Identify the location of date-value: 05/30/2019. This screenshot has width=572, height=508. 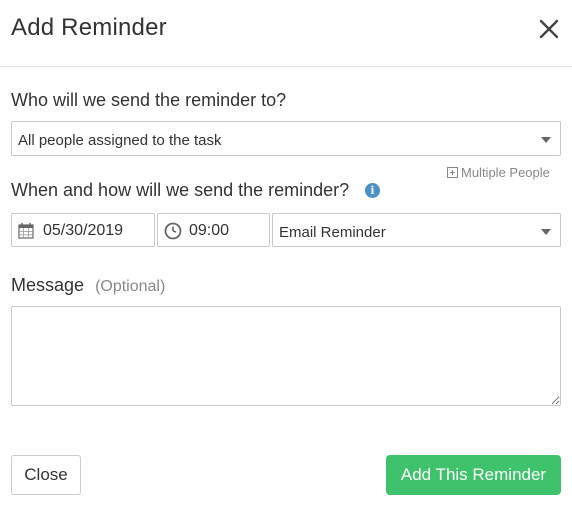
(83, 230).